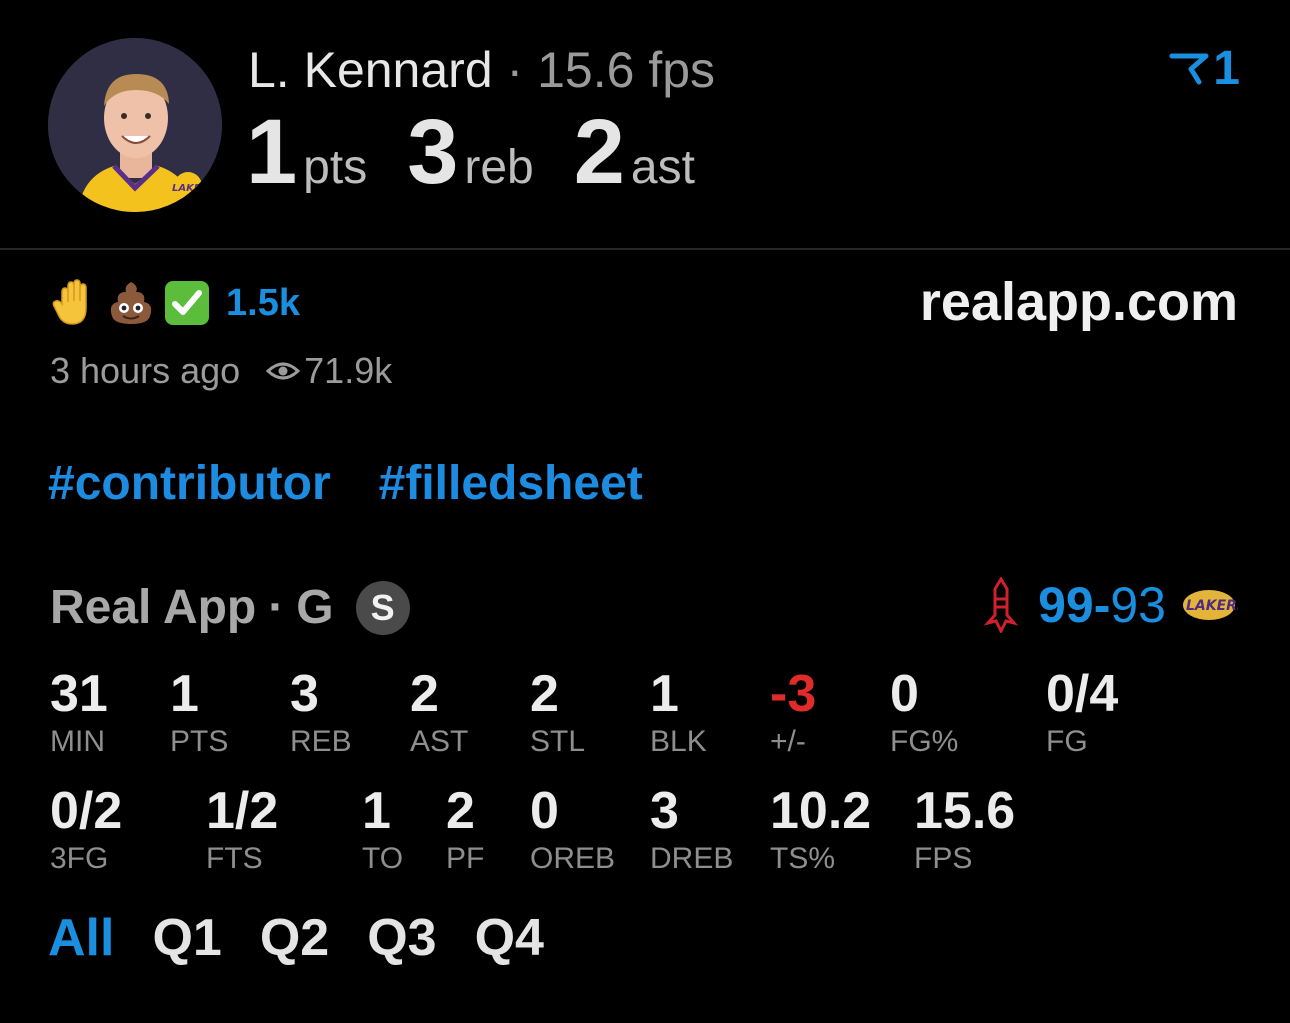 This screenshot has width=1290, height=1023. I want to click on stat-label: OREB, so click(573, 858).